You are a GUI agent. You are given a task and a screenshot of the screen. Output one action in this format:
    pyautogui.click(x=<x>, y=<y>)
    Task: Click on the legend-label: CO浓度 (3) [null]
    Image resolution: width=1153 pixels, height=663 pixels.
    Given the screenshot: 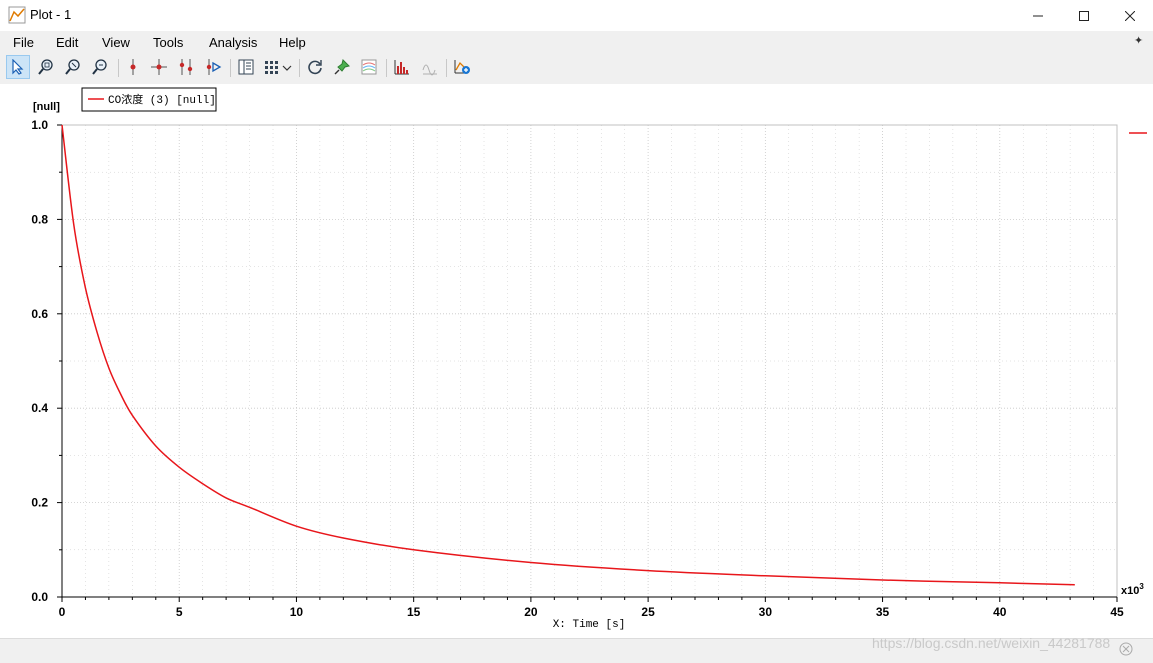 What is the action you would take?
    pyautogui.click(x=162, y=99)
    